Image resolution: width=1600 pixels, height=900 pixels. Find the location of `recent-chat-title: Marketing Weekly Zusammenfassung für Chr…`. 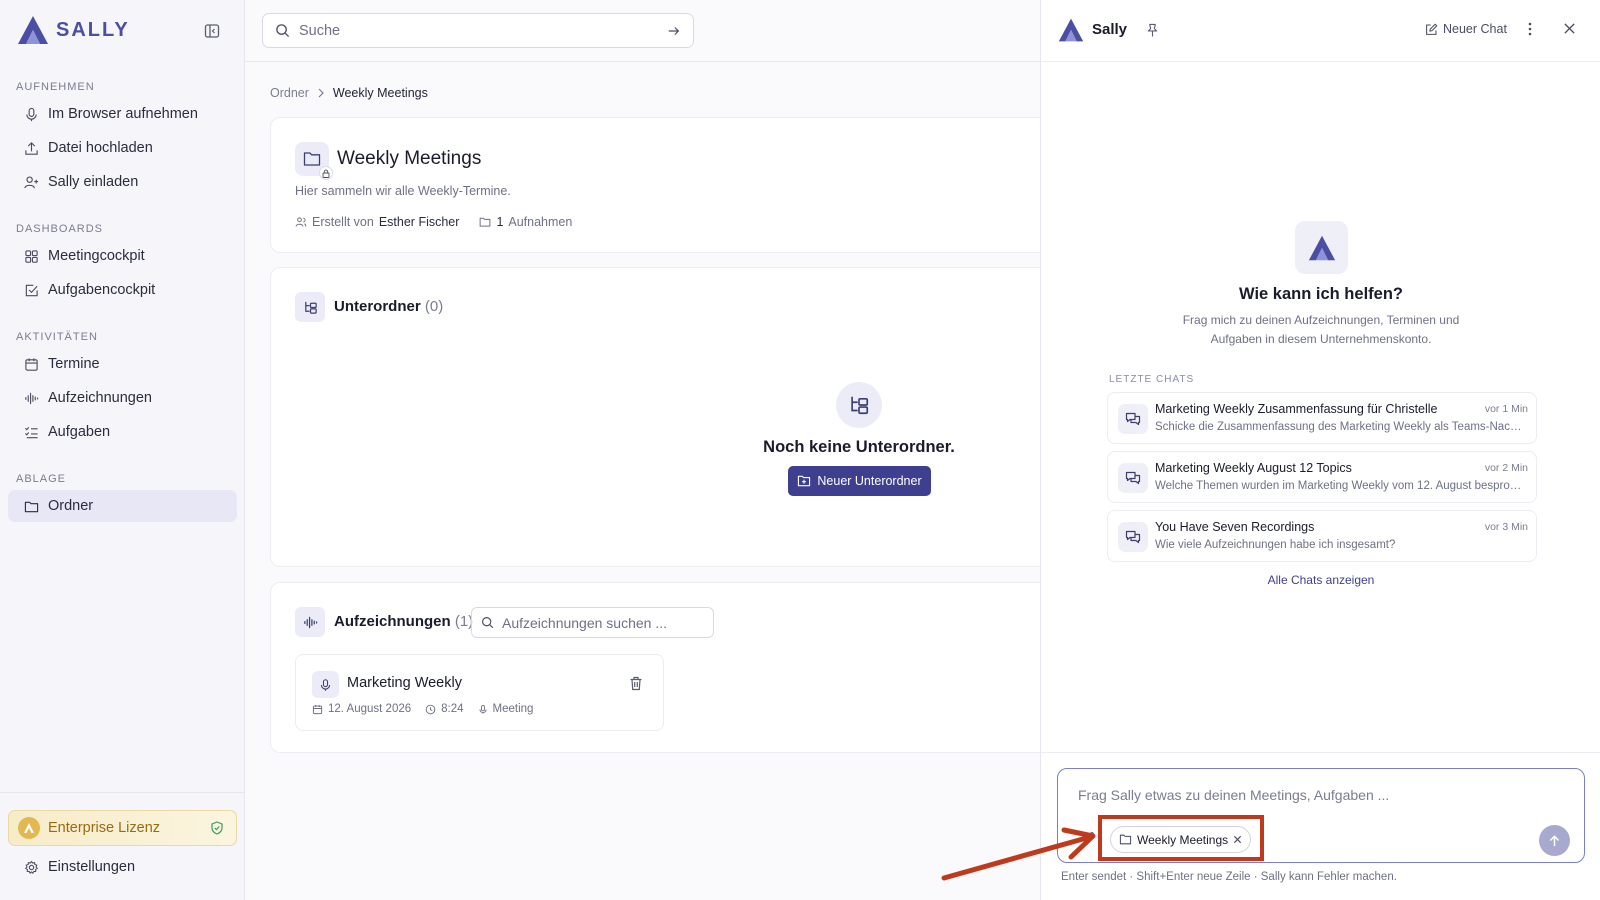

recent-chat-title: Marketing Weekly Zusammenfassung für Chr… is located at coordinates (1296, 409).